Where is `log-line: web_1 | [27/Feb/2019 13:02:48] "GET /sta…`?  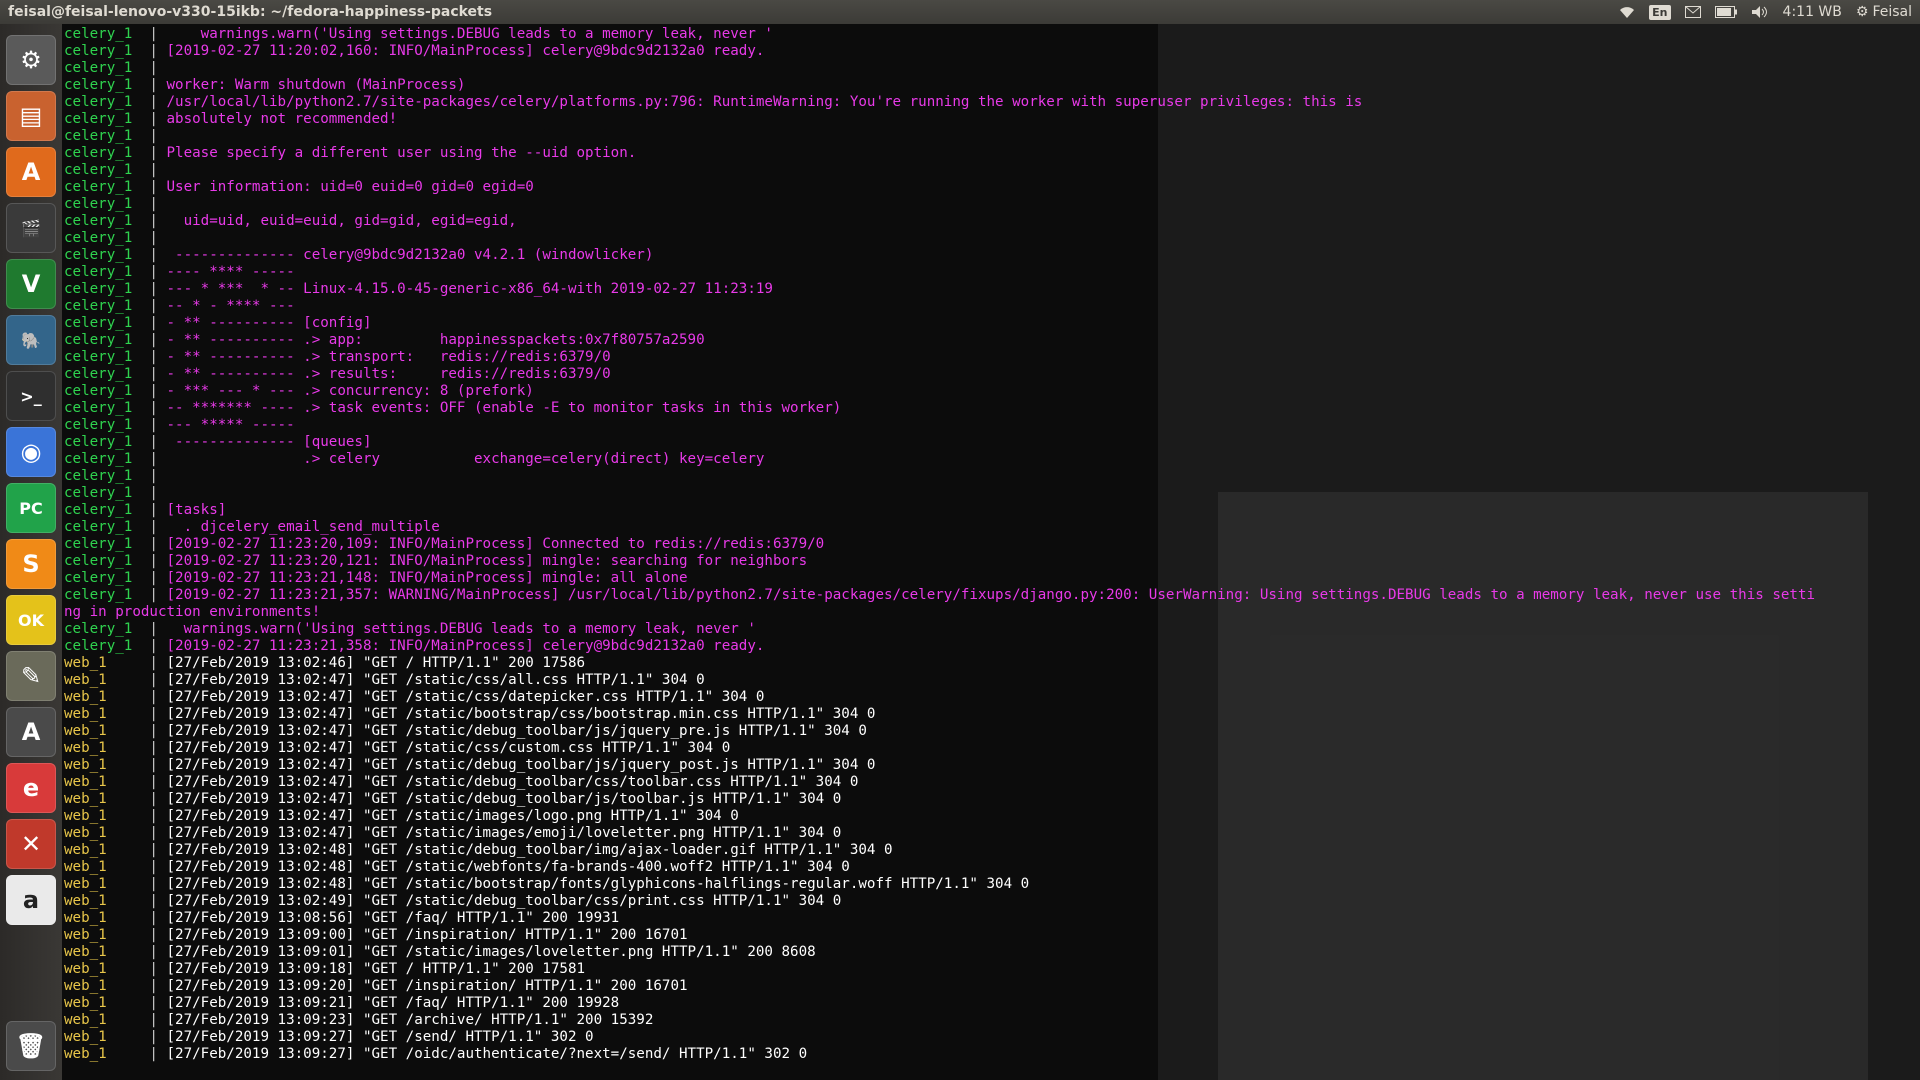
log-line: web_1 | [27/Feb/2019 13:02:48] "GET /sta… is located at coordinates (547, 884).